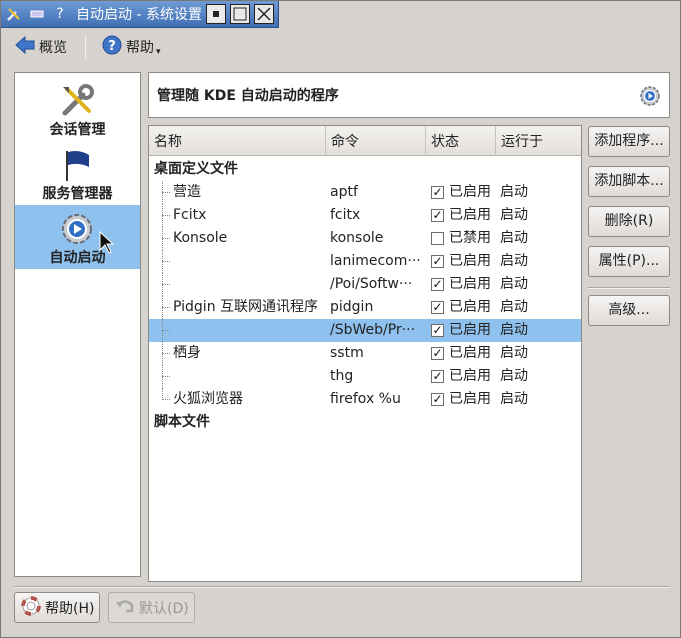 Image resolution: width=681 pixels, height=638 pixels. What do you see at coordinates (112, 47) in the screenshot?
I see `help-icon: ?` at bounding box center [112, 47].